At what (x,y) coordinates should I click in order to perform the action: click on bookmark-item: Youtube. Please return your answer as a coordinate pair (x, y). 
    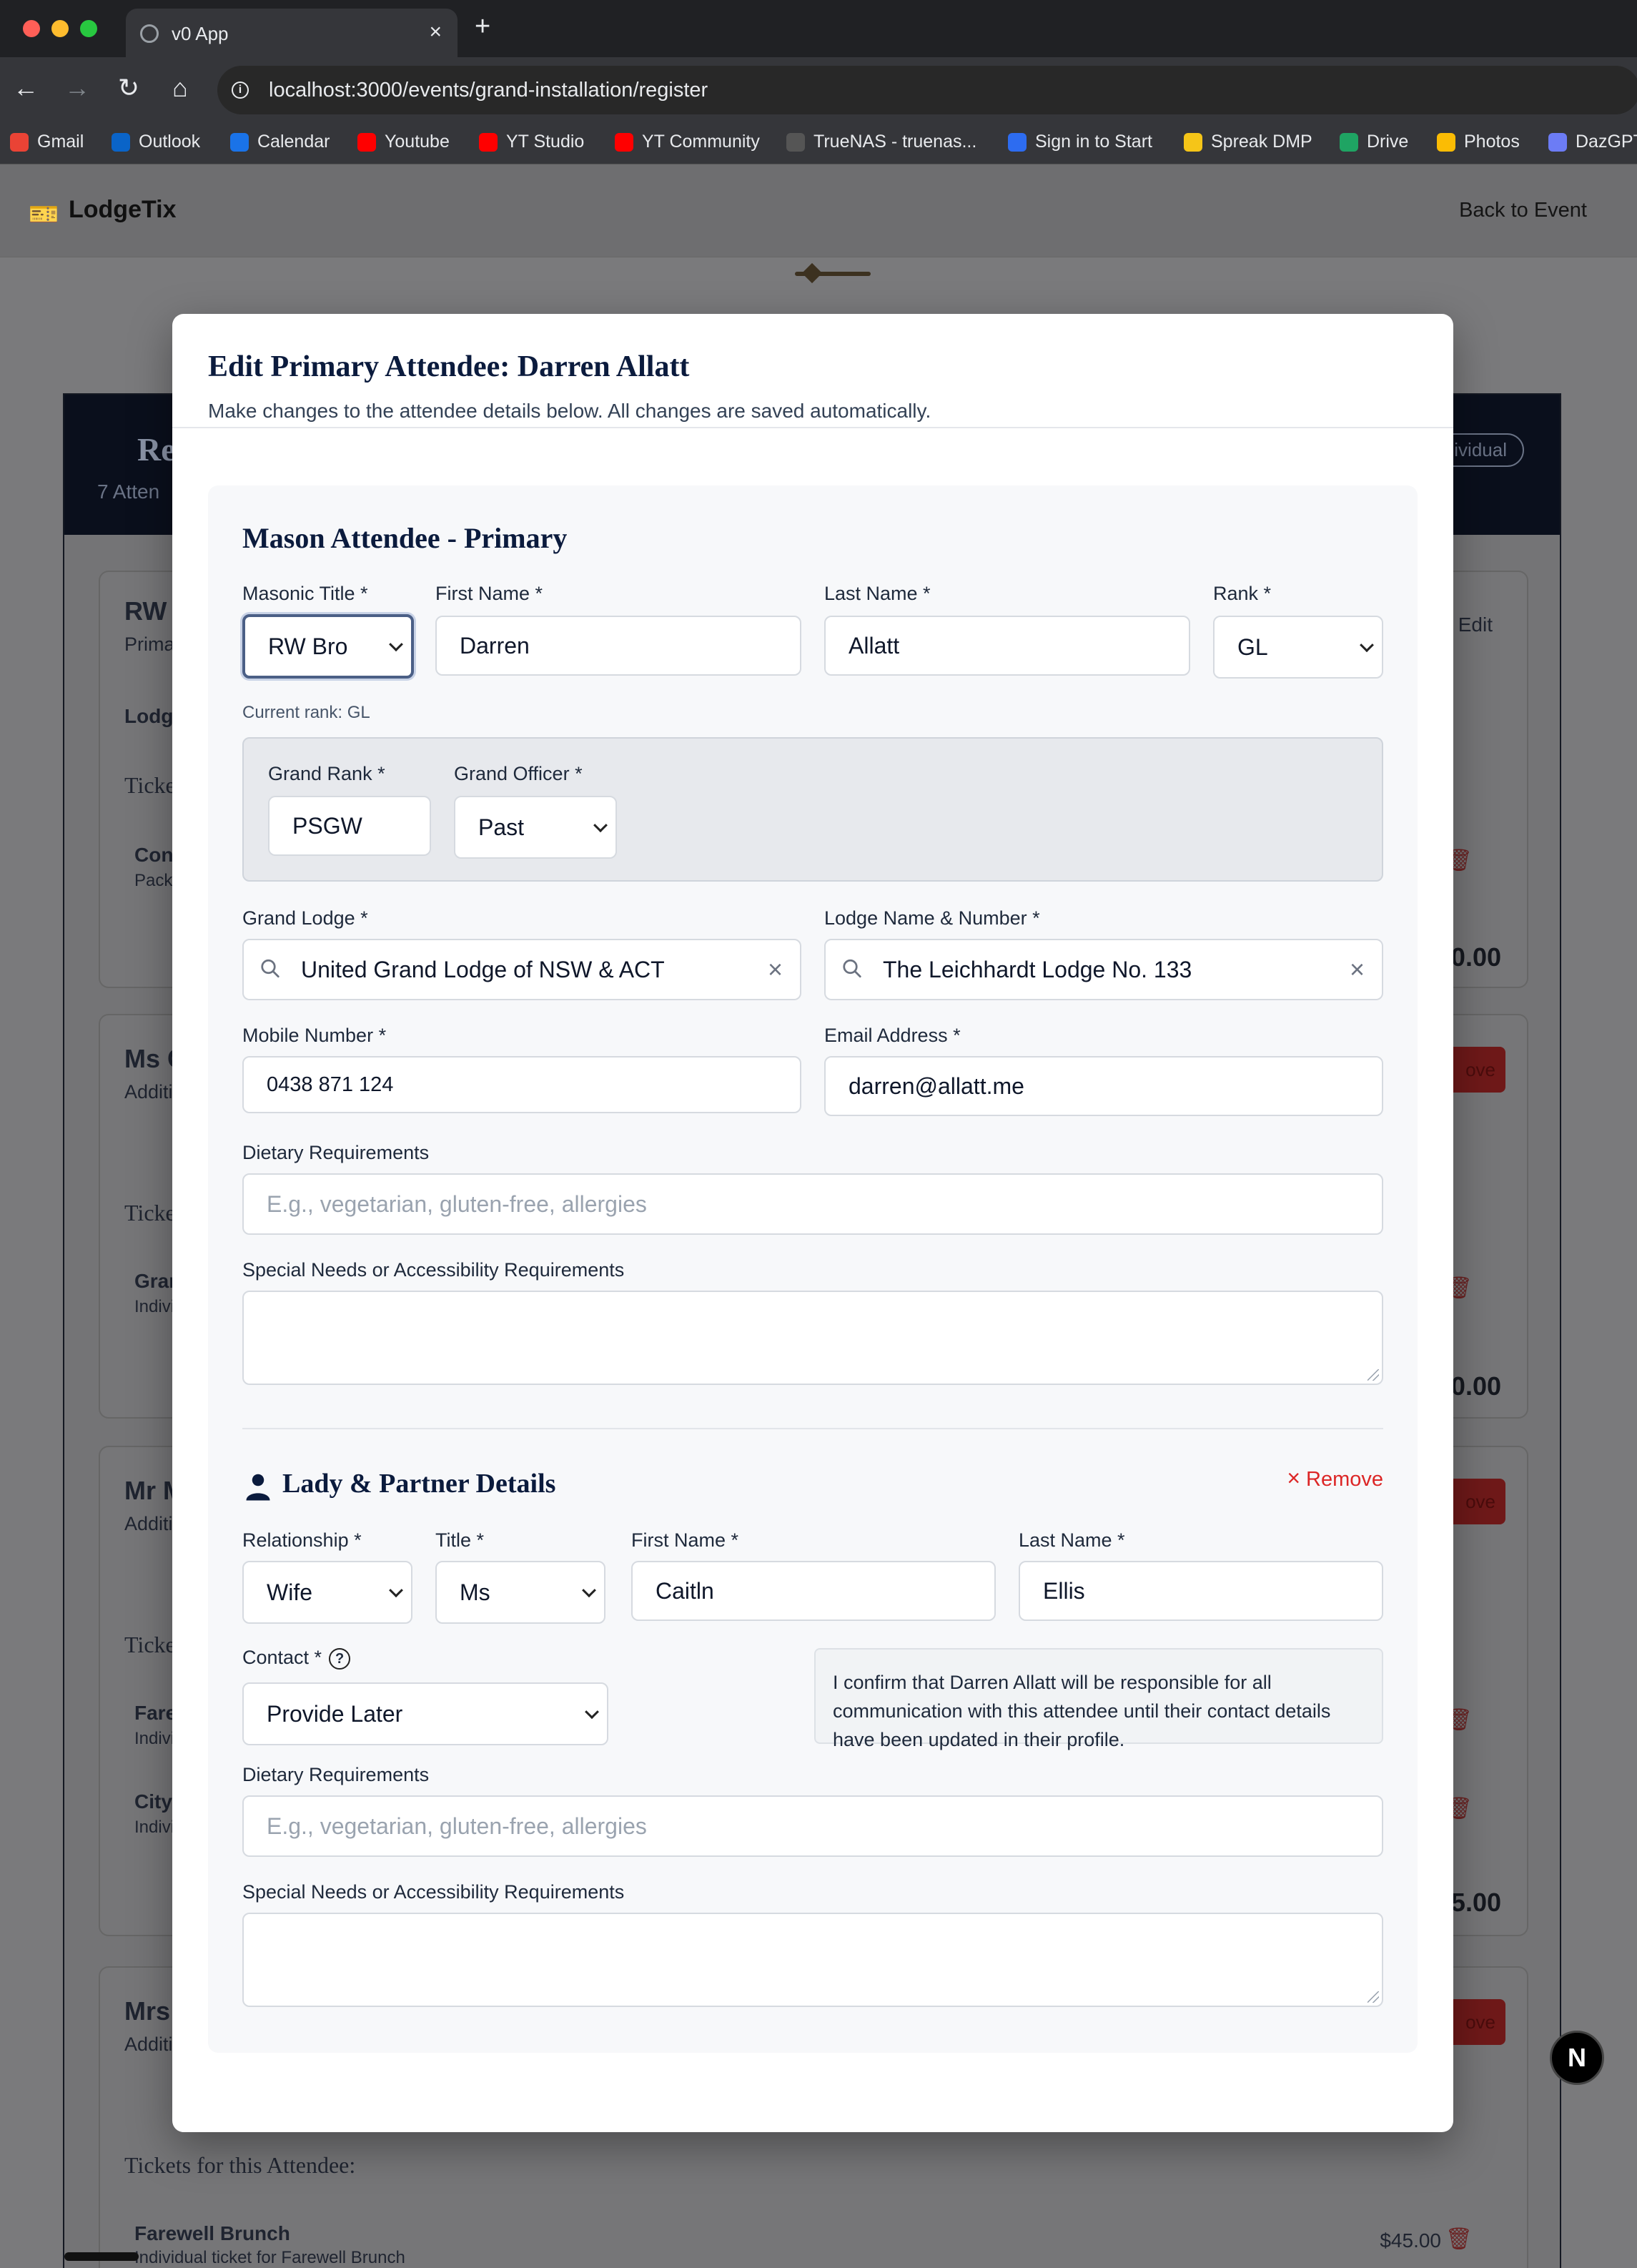
    Looking at the image, I should click on (403, 142).